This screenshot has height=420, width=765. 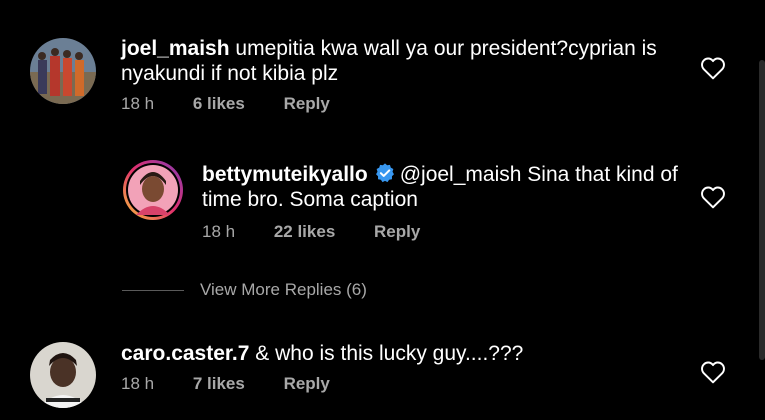 What do you see at coordinates (230, 73) in the screenshot?
I see `comment-text-line2: nyakundi if not kibia plz` at bounding box center [230, 73].